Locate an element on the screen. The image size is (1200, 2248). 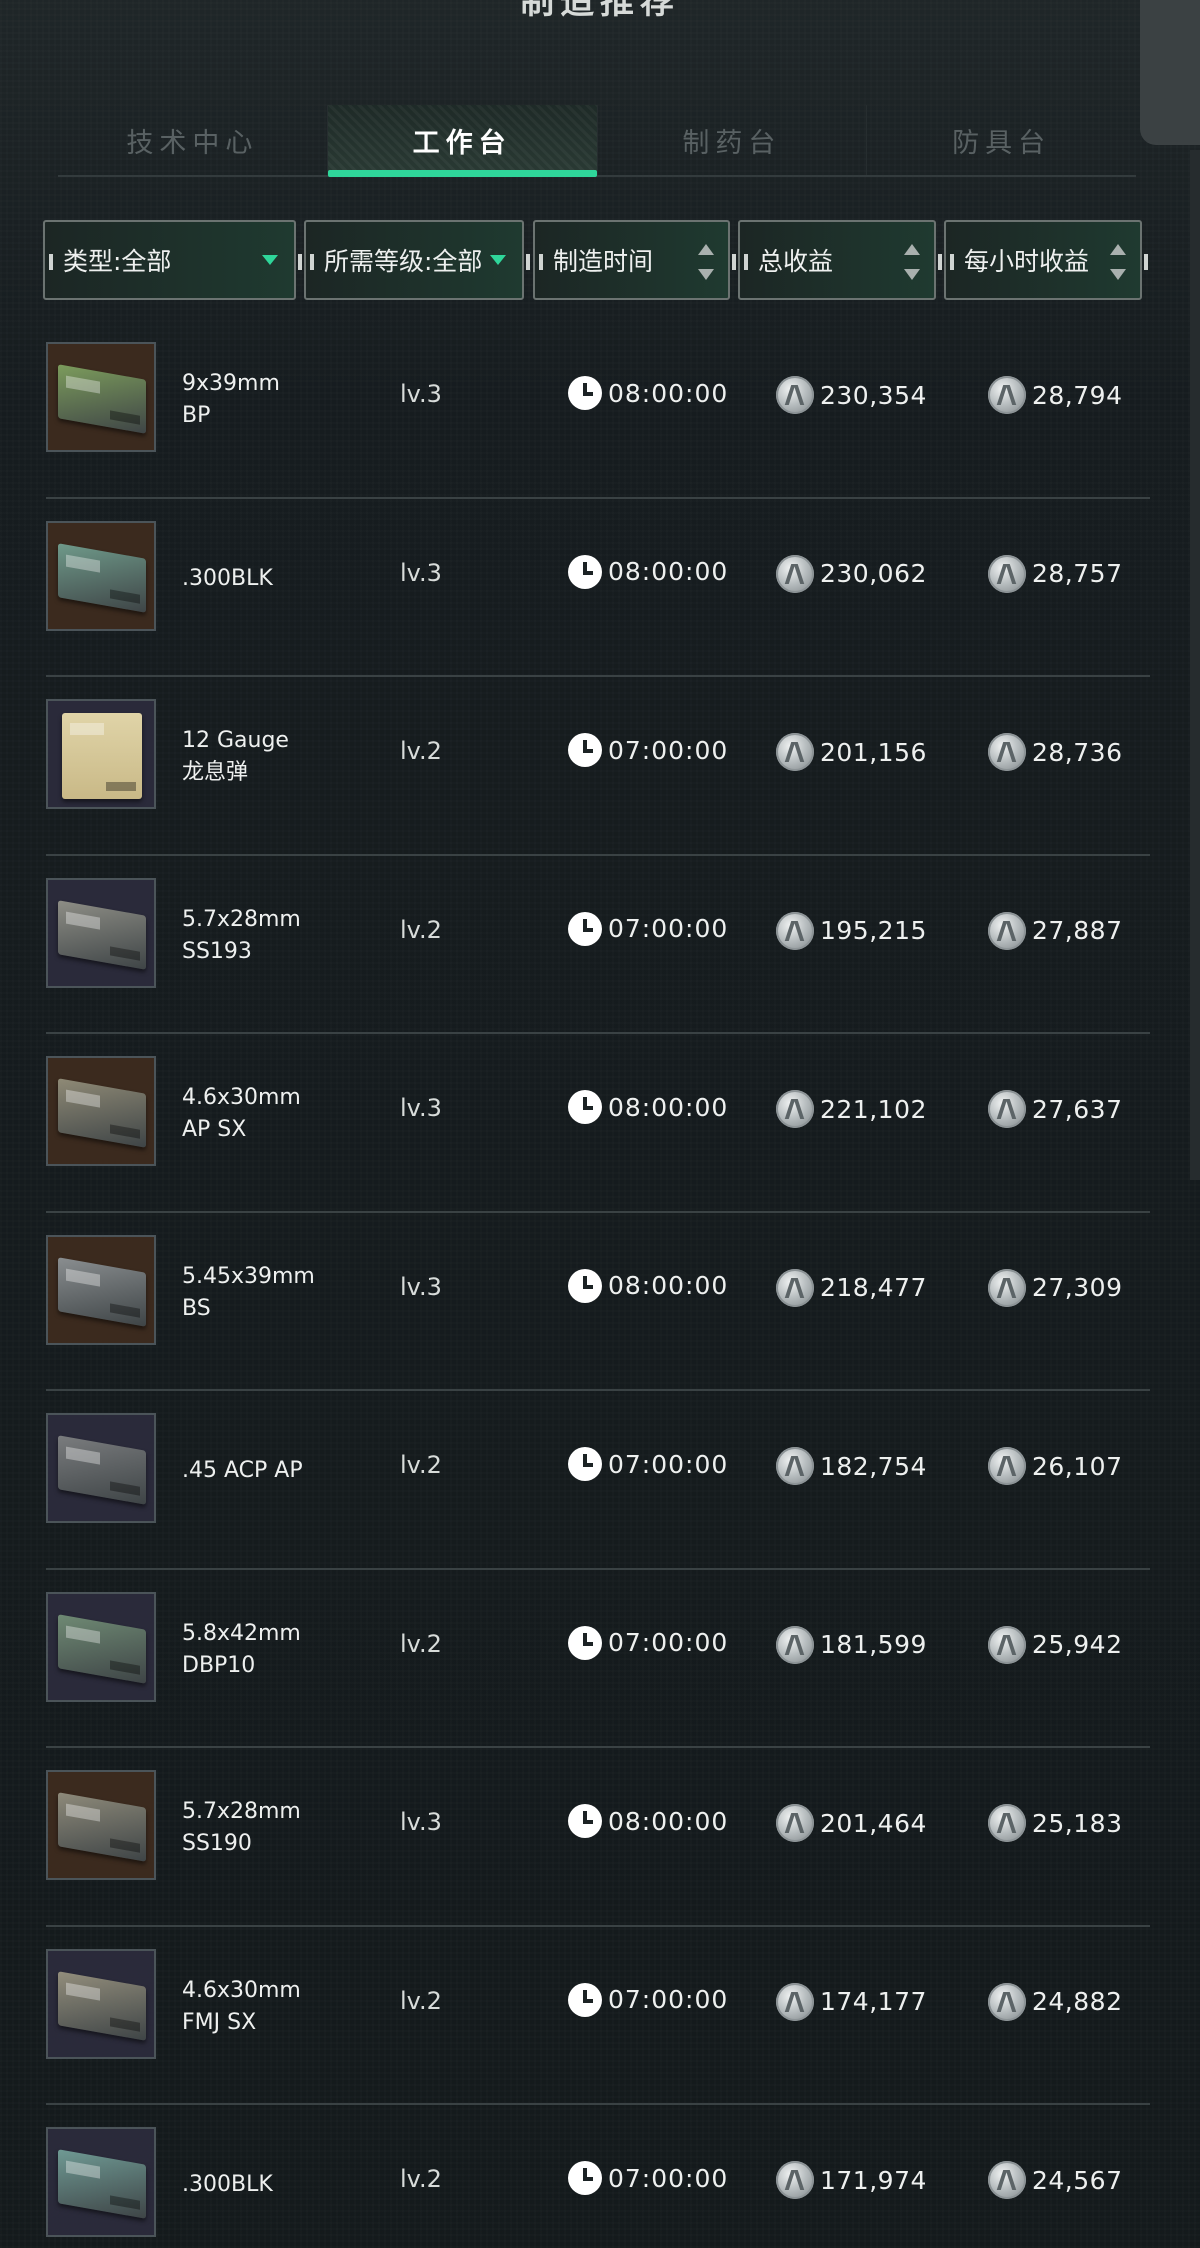
total-profit: 181,599 is located at coordinates (851, 1644).